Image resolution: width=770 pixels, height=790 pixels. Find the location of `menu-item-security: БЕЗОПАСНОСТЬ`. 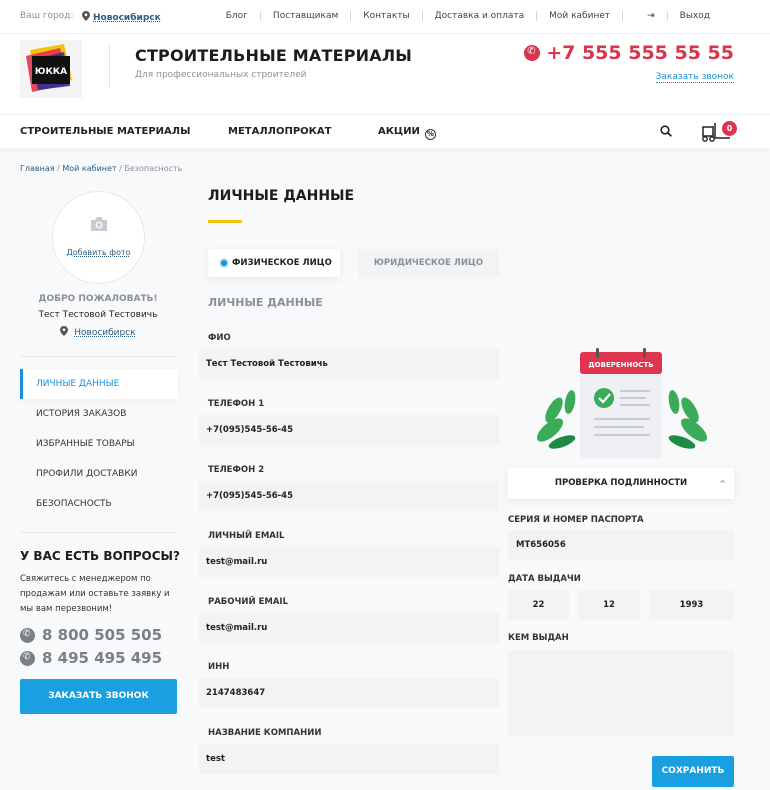

menu-item-security: БЕЗОПАСНОСТЬ is located at coordinates (99, 504).